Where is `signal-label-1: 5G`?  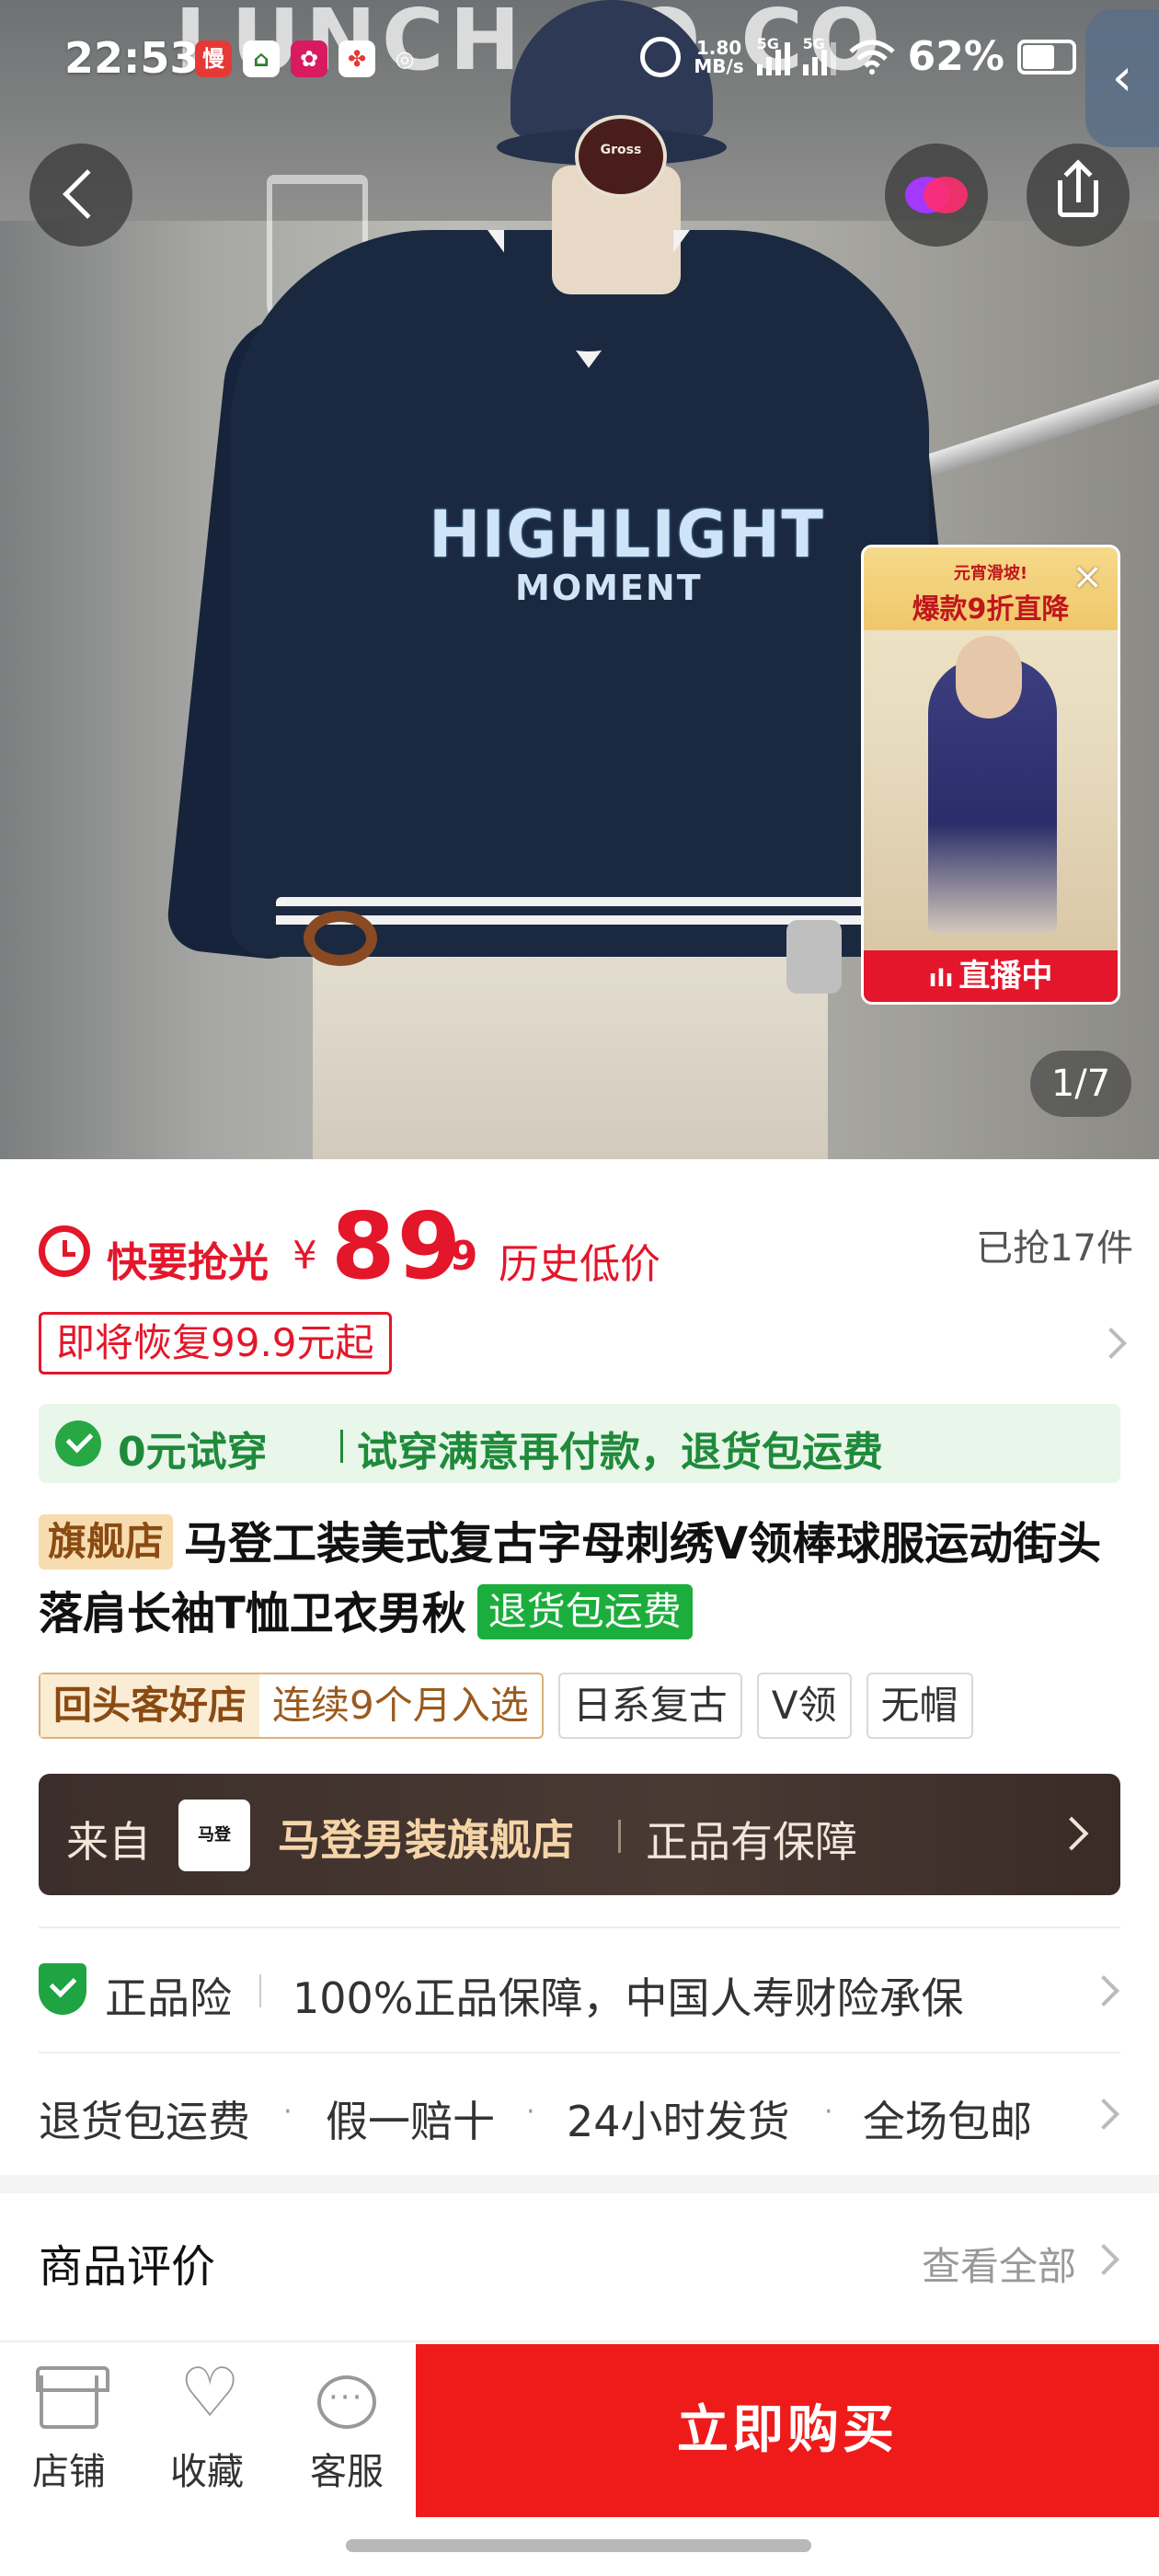 signal-label-1: 5G is located at coordinates (767, 43).